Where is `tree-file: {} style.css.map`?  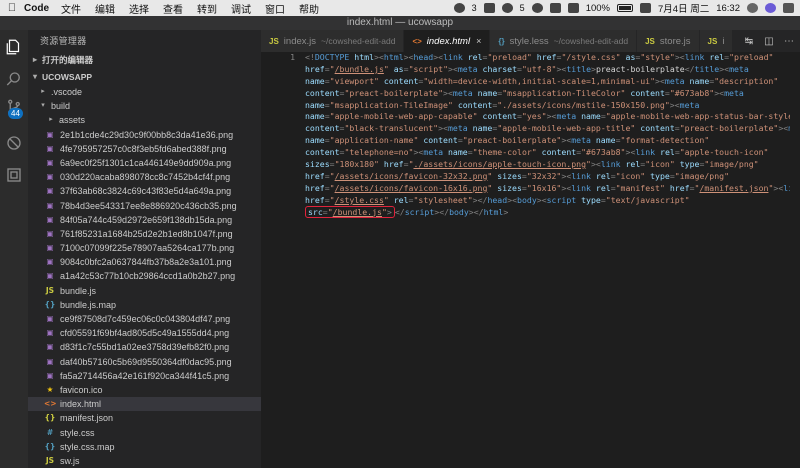
tree-file: {} style.css.map is located at coordinates (144, 447).